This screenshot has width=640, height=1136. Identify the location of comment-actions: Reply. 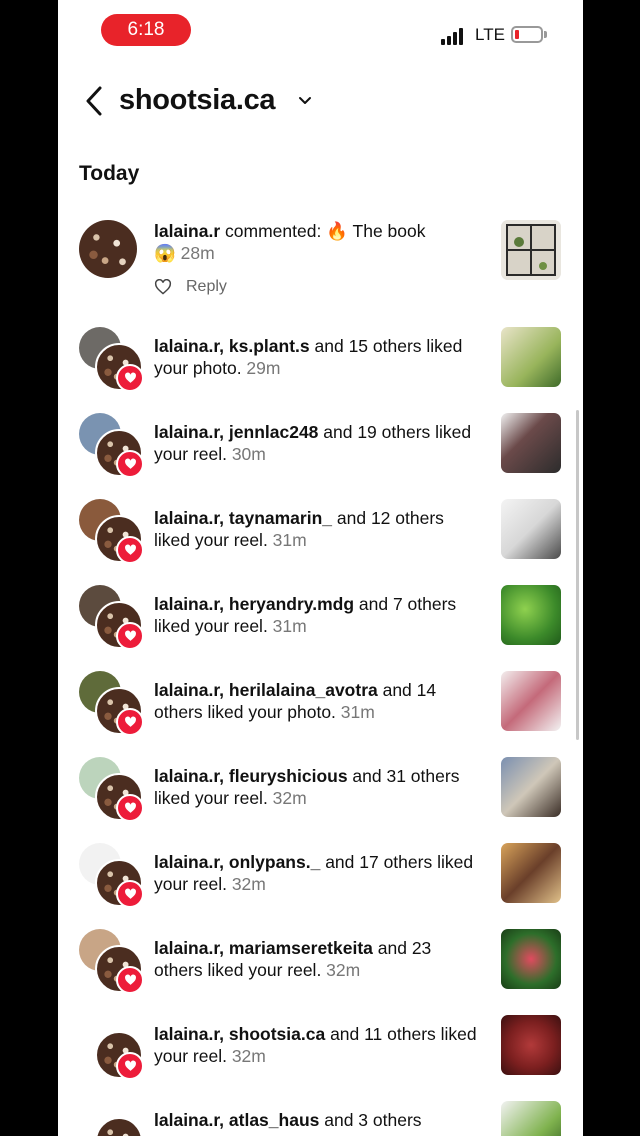
(190, 287).